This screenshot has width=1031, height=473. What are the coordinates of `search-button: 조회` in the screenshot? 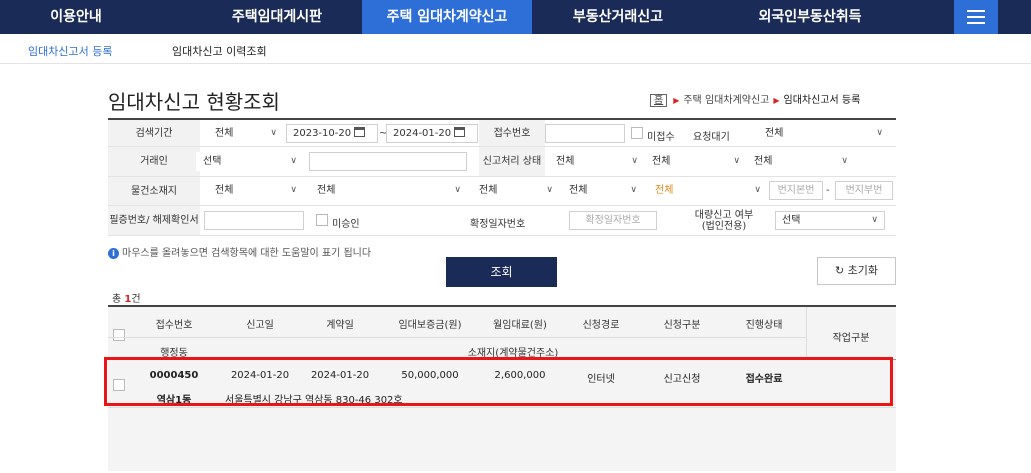 It's located at (501, 272).